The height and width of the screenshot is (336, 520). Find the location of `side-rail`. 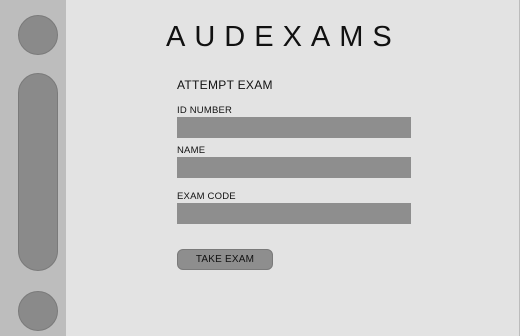

side-rail is located at coordinates (33, 168).